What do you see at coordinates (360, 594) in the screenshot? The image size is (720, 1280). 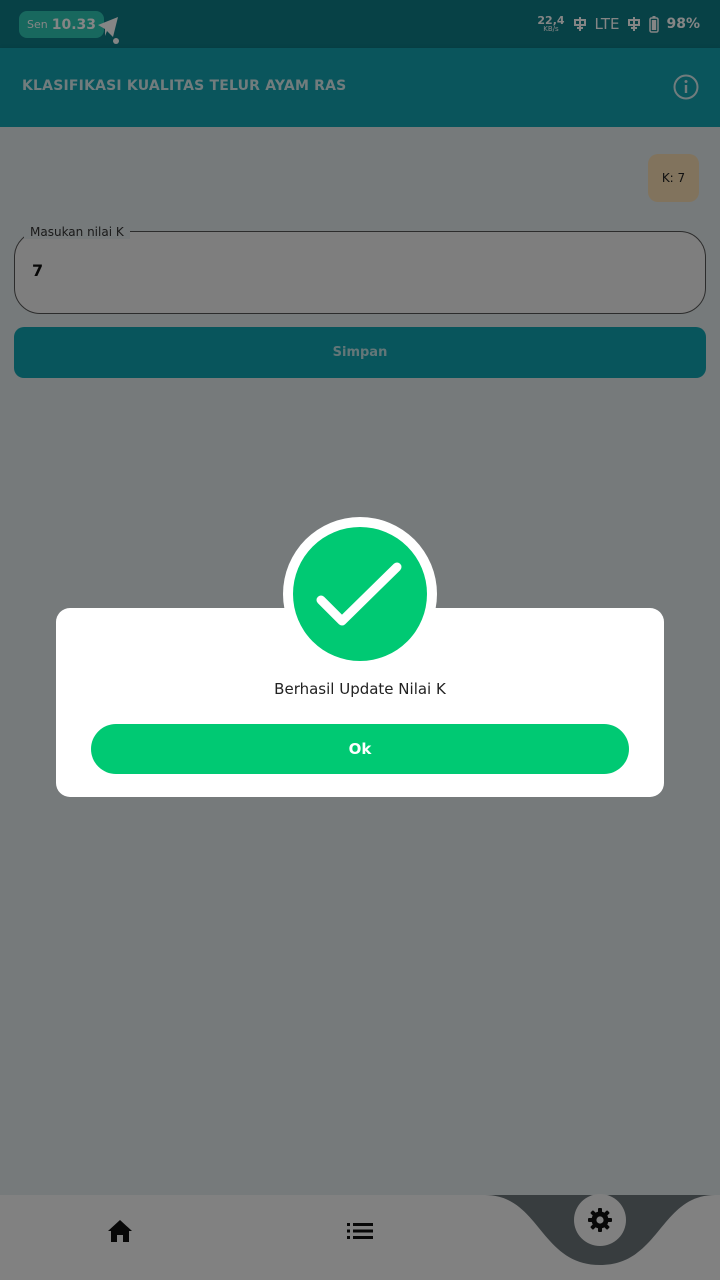 I see `check-icon` at bounding box center [360, 594].